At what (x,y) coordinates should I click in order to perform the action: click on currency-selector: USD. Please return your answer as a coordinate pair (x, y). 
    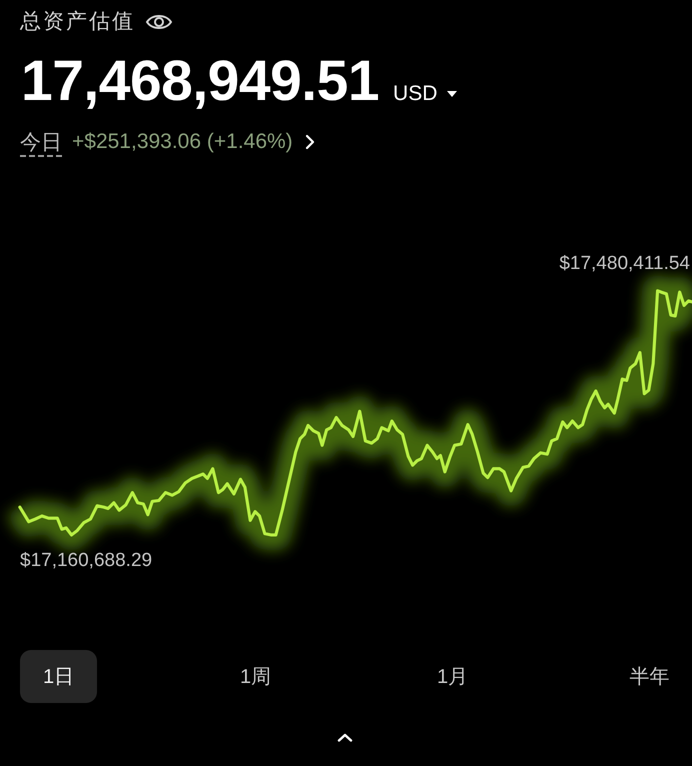
    Looking at the image, I should click on (425, 94).